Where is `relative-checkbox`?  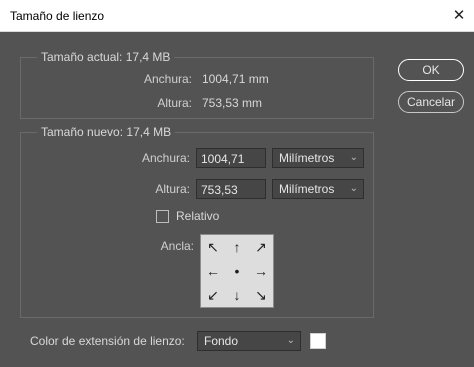 relative-checkbox is located at coordinates (162, 216).